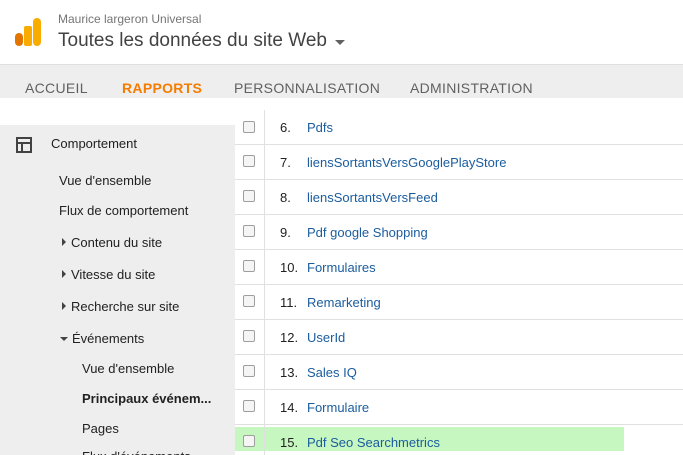 This screenshot has height=455, width=683. I want to click on tab-rapports: RAPPORTS, so click(162, 88).